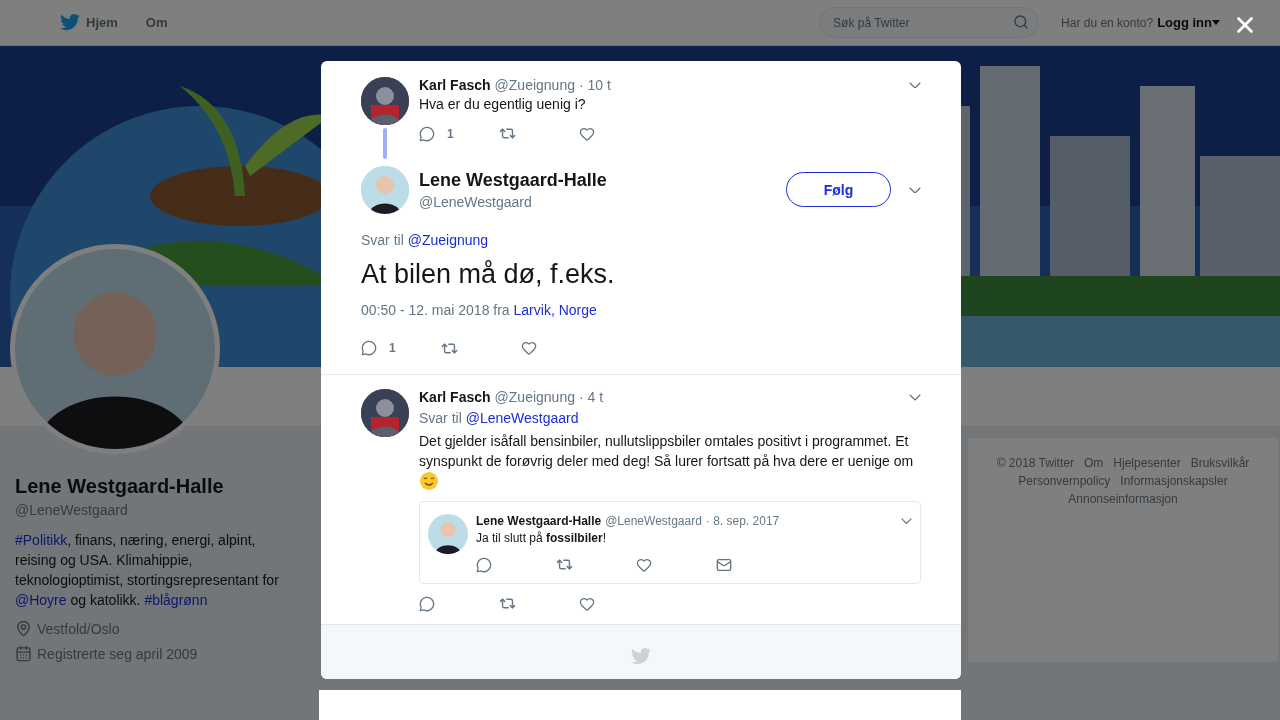  Describe the element at coordinates (1123, 499) in the screenshot. I see `footer-link: Annonseinformasjon` at that location.